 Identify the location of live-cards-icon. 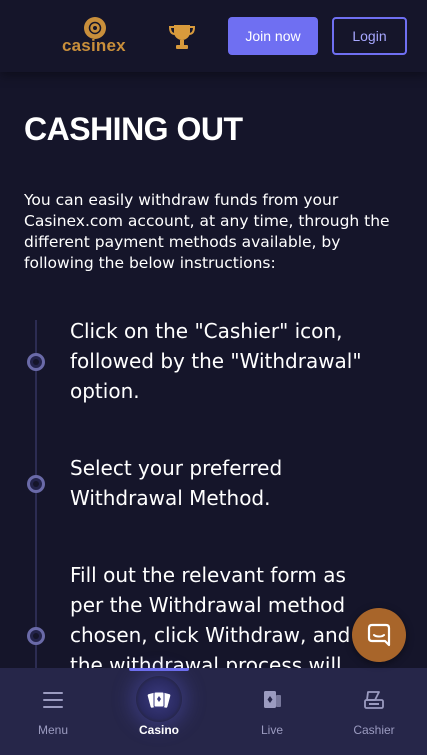
(272, 700).